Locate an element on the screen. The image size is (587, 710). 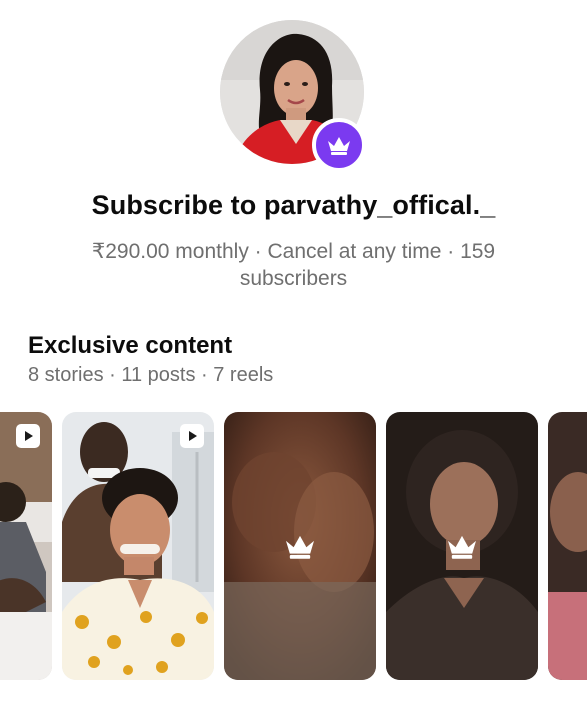
crown-badge is located at coordinates (339, 145).